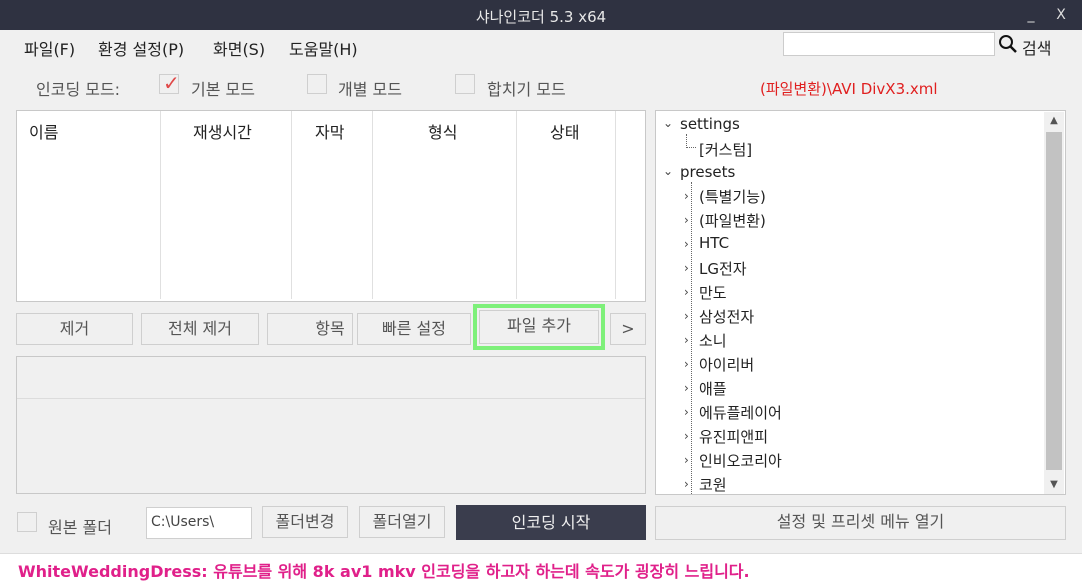 The image size is (1082, 586). Describe the element at coordinates (331, 398) in the screenshot. I see `info-panel-divider` at that location.